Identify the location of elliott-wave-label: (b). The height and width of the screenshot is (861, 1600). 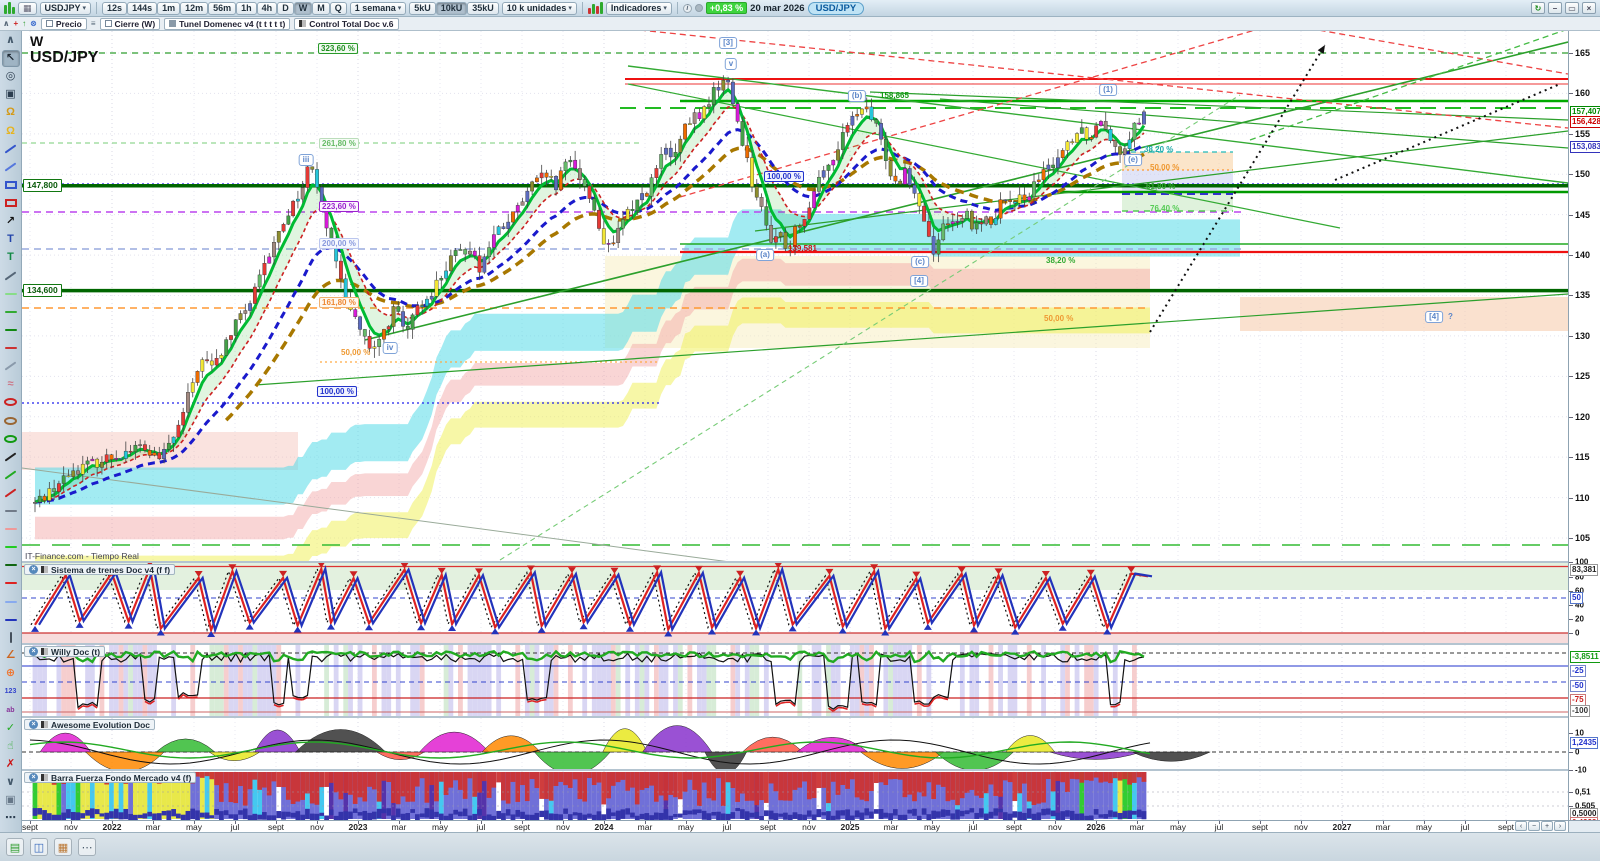
(857, 96).